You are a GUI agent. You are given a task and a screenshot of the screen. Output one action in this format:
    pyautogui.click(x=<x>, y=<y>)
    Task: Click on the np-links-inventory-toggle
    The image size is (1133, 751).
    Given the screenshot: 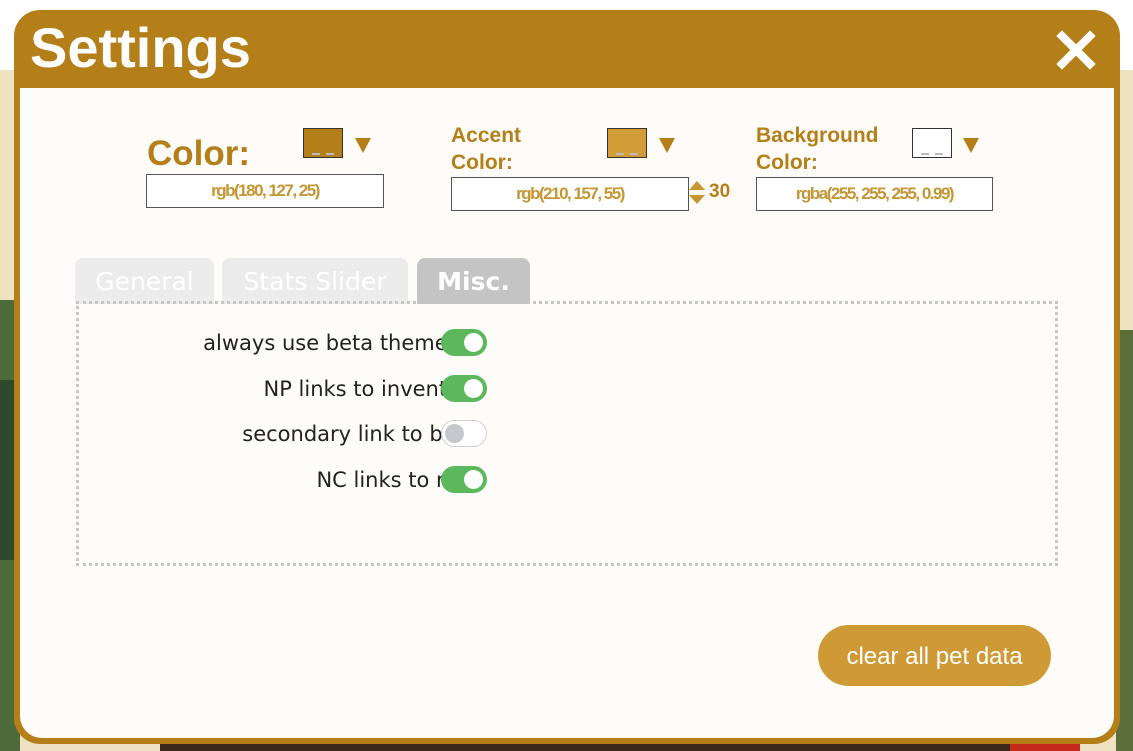 What is the action you would take?
    pyautogui.click(x=464, y=388)
    